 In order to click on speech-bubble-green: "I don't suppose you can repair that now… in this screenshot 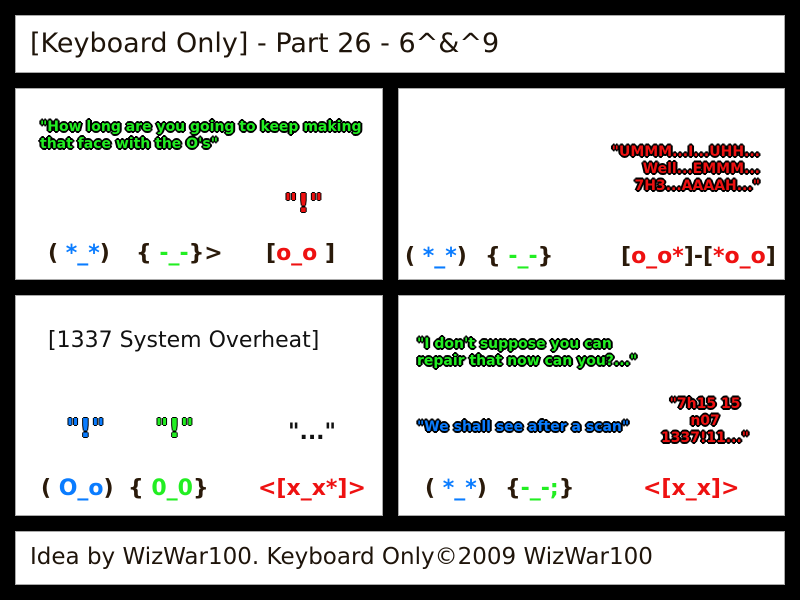, I will do `click(527, 353)`.